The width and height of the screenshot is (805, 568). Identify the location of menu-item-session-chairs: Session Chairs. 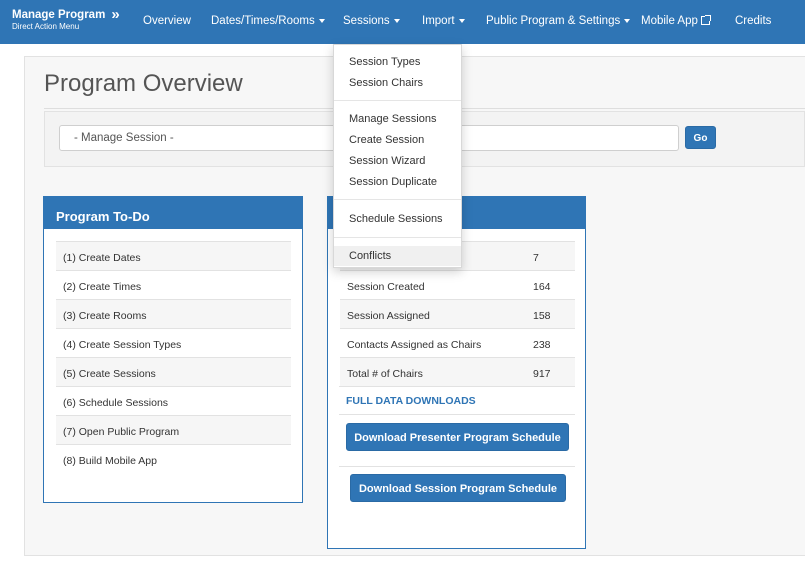
(397, 83).